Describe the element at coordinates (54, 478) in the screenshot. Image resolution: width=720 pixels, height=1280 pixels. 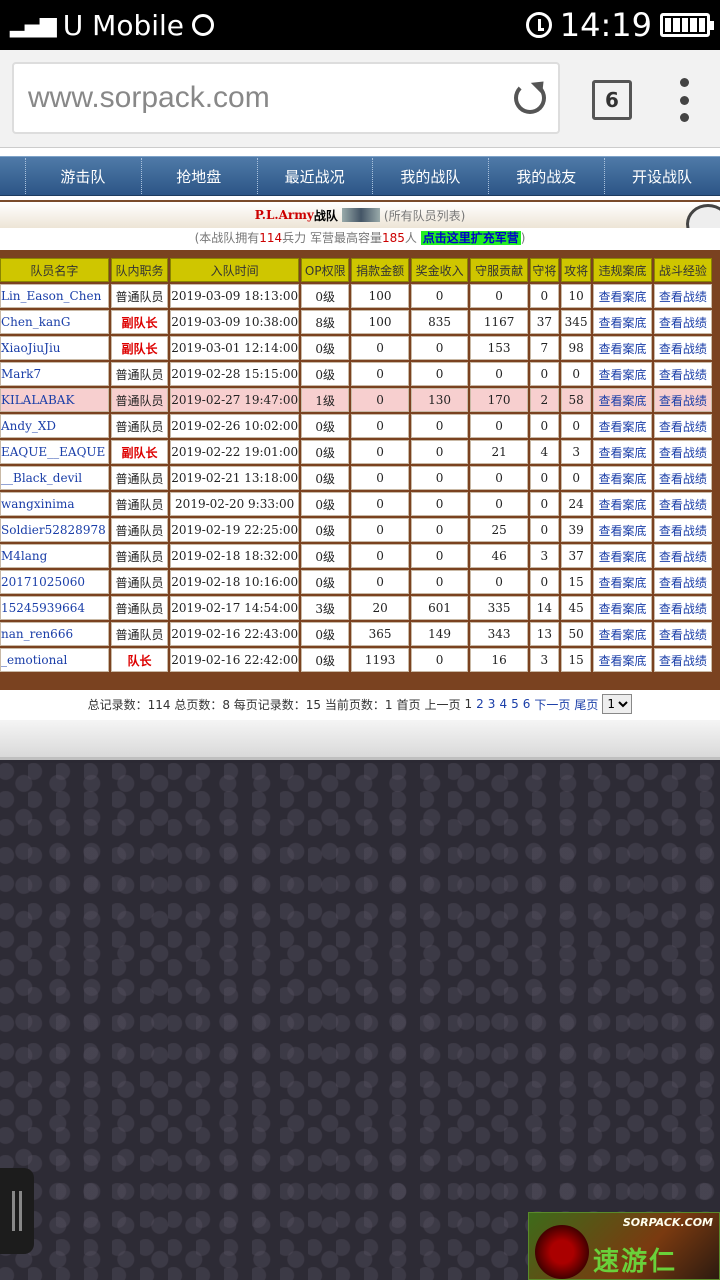
I see `member-name-link: Black_devil__` at that location.